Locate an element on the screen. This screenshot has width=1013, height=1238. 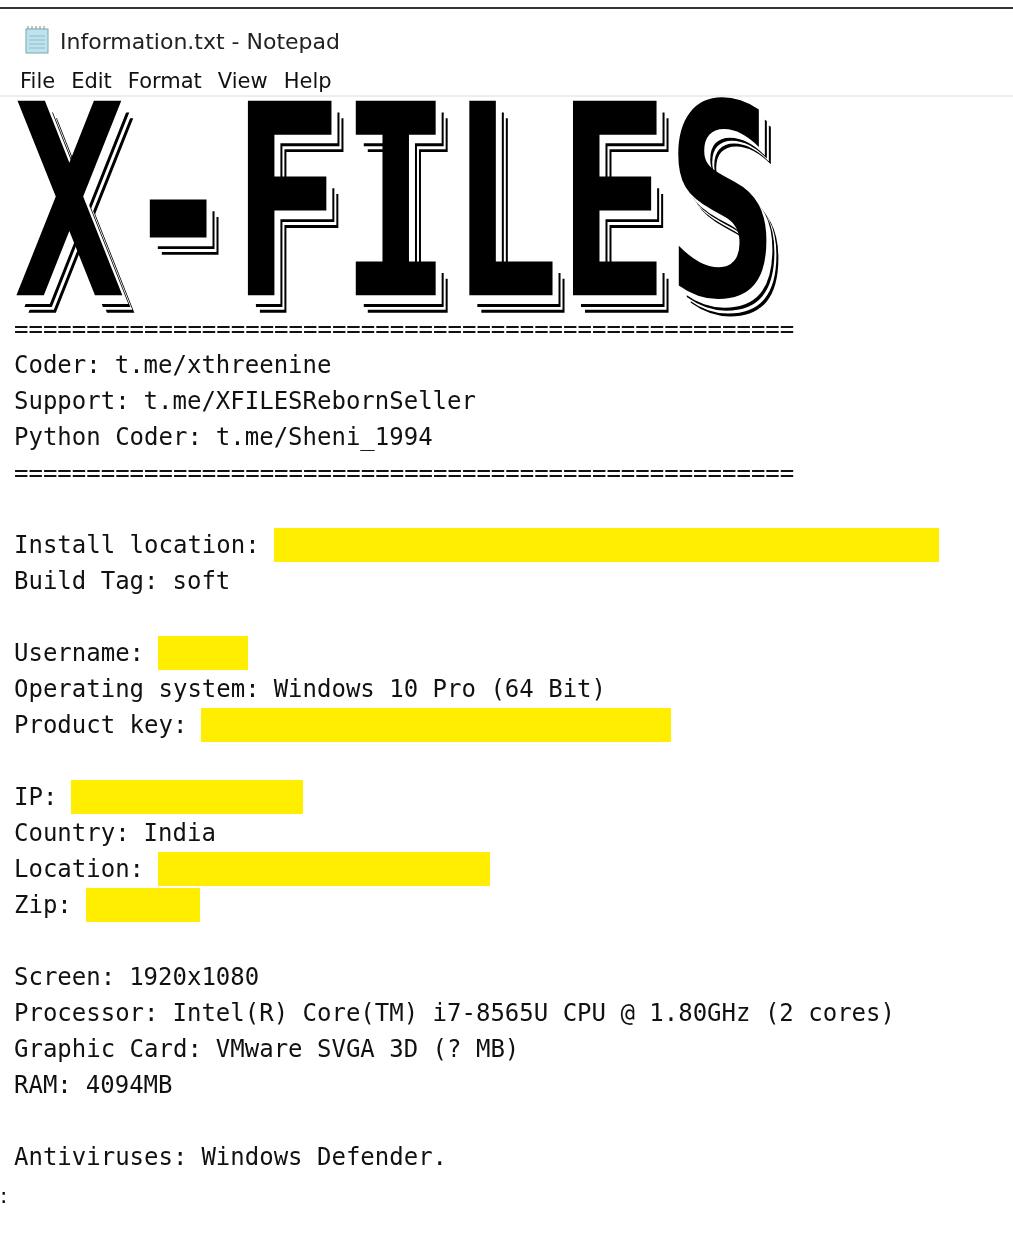
field-value: 1920x1080 is located at coordinates (194, 977).